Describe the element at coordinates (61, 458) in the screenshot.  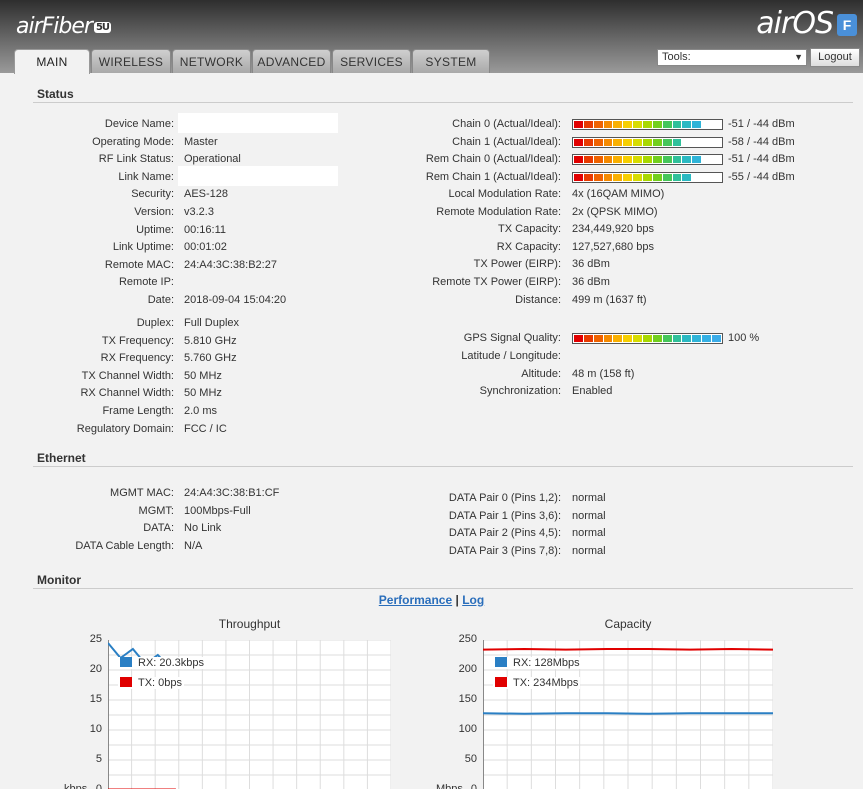
I see `ethernet-section-title: Ethernet` at that location.